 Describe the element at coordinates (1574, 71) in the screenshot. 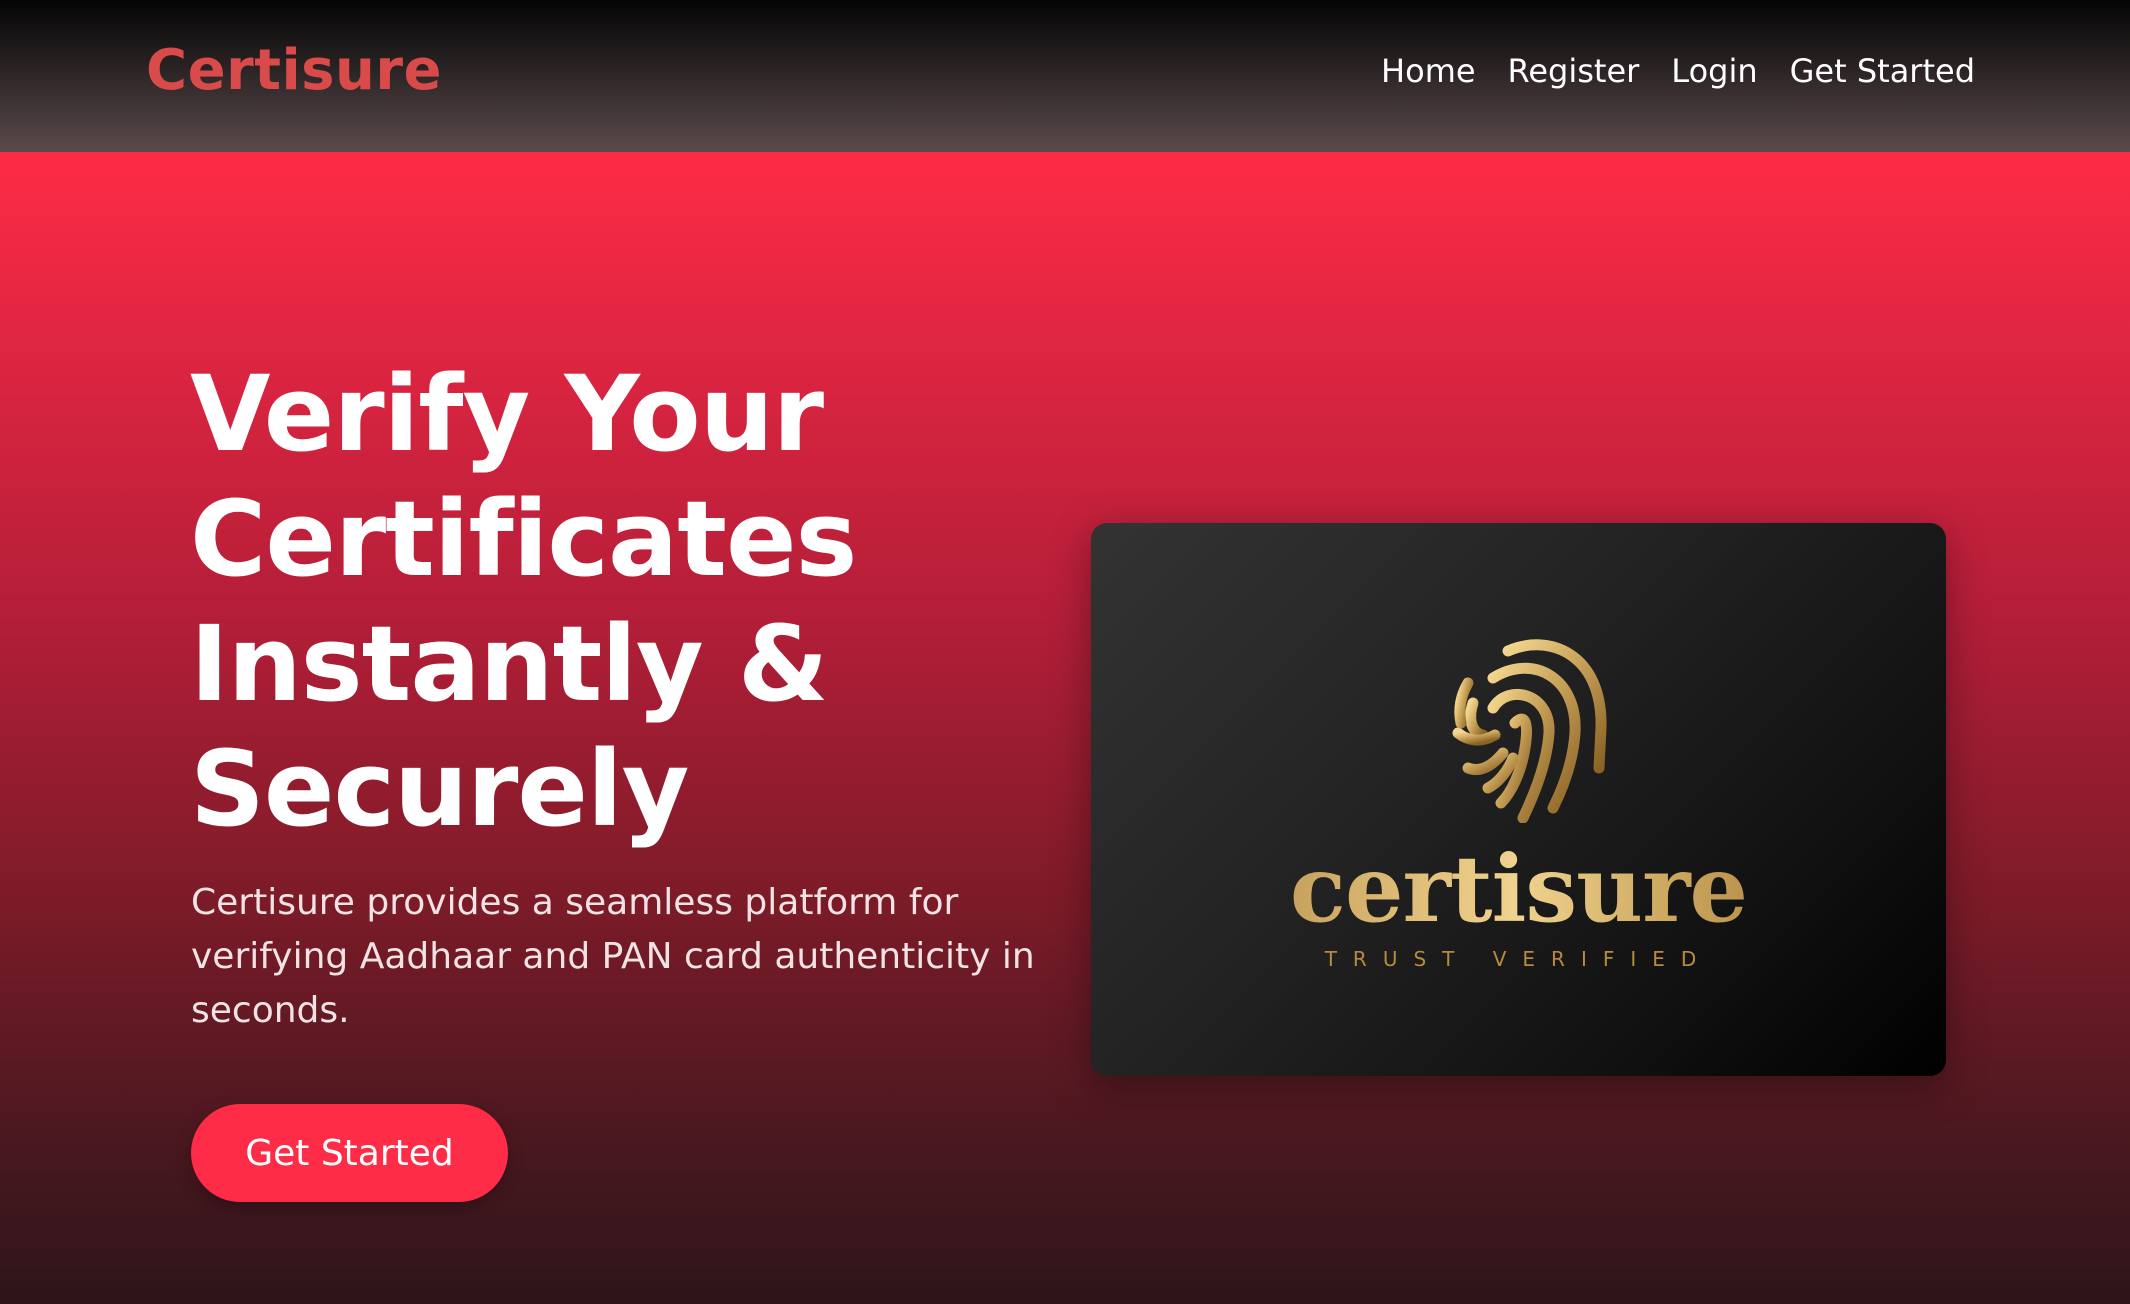

I see `nav-link-register: Register` at that location.